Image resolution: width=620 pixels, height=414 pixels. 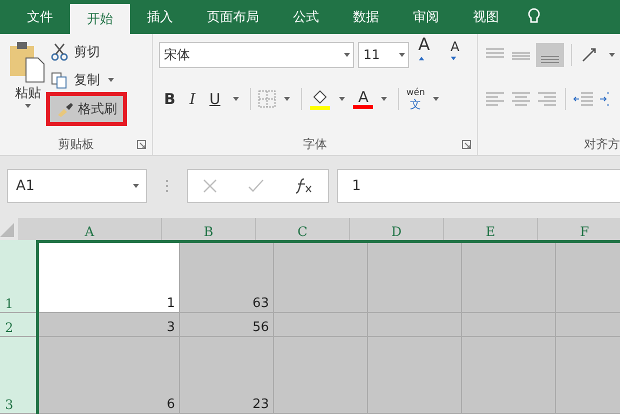 What do you see at coordinates (495, 99) in the screenshot?
I see `align-left-icon` at bounding box center [495, 99].